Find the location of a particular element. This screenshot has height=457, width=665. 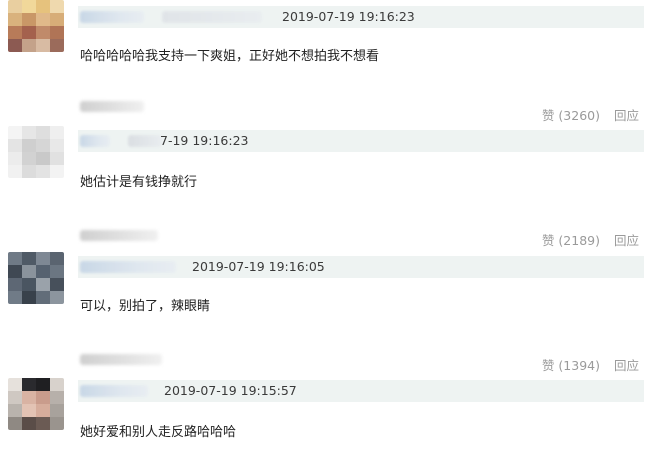

comment-actions: 赞 (2189) 回应 is located at coordinates (590, 239).